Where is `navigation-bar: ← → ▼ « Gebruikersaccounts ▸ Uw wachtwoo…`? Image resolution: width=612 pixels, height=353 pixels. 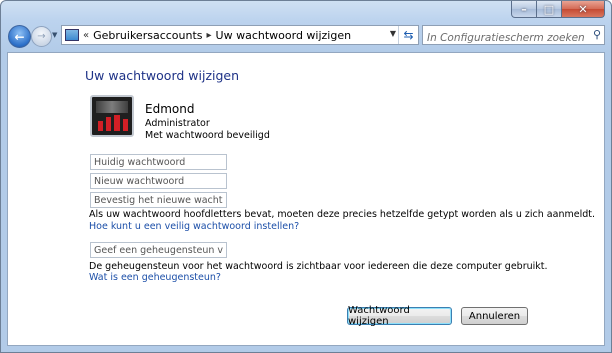 navigation-bar: ← → ▼ « Gebruikersaccounts ▸ Uw wachtwoo… is located at coordinates (306, 36).